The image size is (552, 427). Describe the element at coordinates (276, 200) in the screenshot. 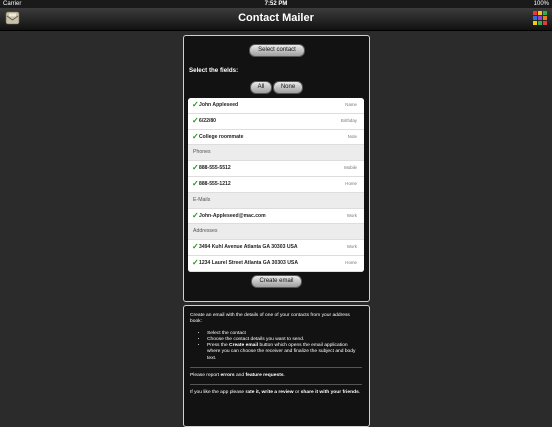

I see `section-header: E-Mails` at that location.